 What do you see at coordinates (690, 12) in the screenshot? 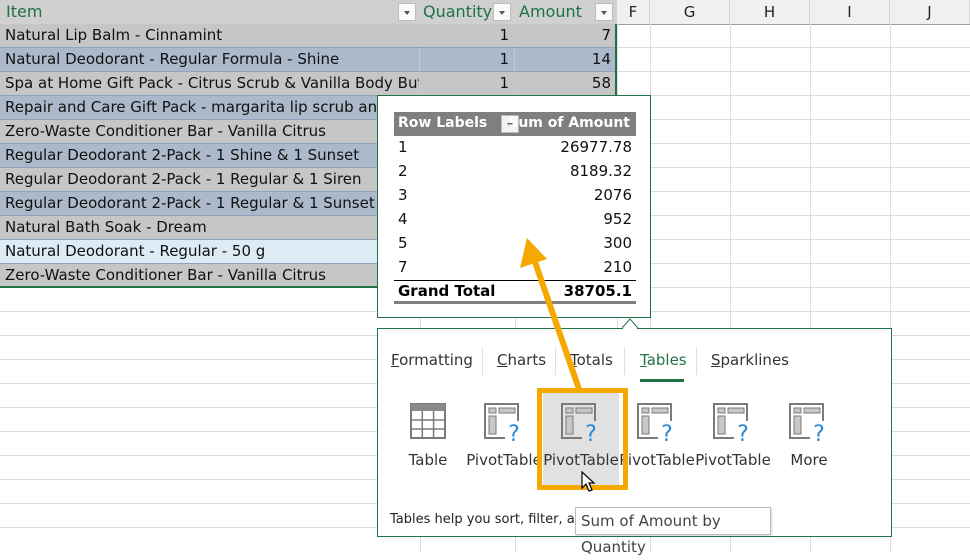
I see `column-letter-g: G` at bounding box center [690, 12].